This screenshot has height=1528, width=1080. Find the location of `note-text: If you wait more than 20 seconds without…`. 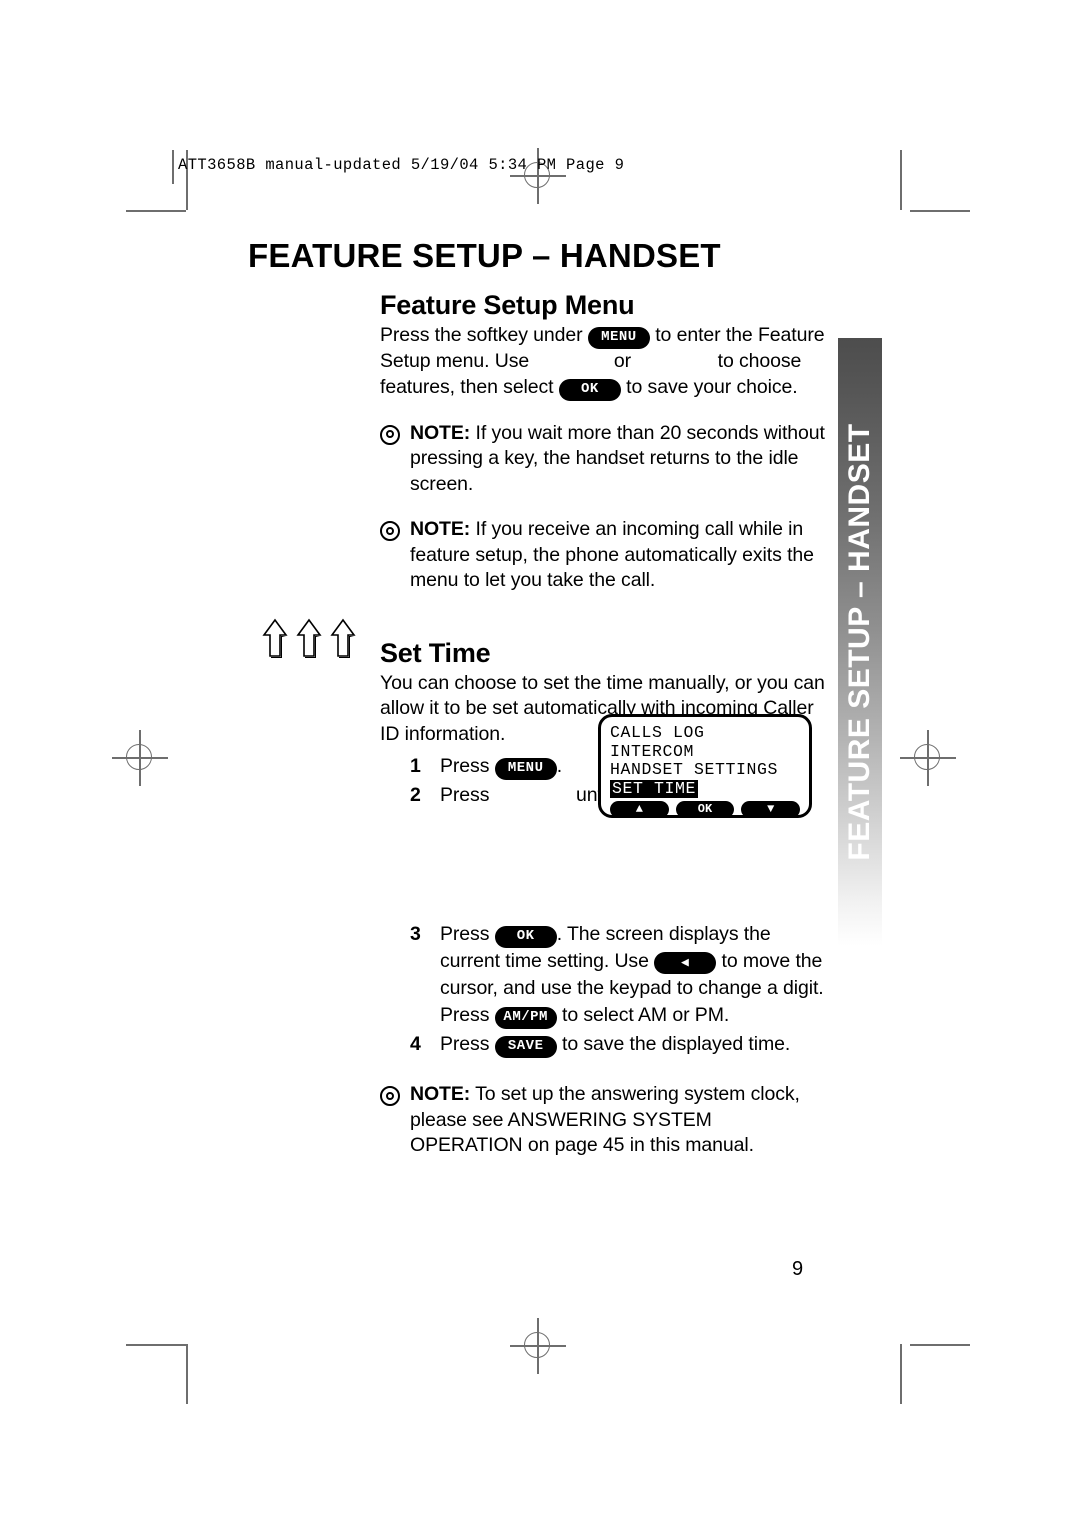

note-text: If you wait more than 20 seconds without… is located at coordinates (617, 458).